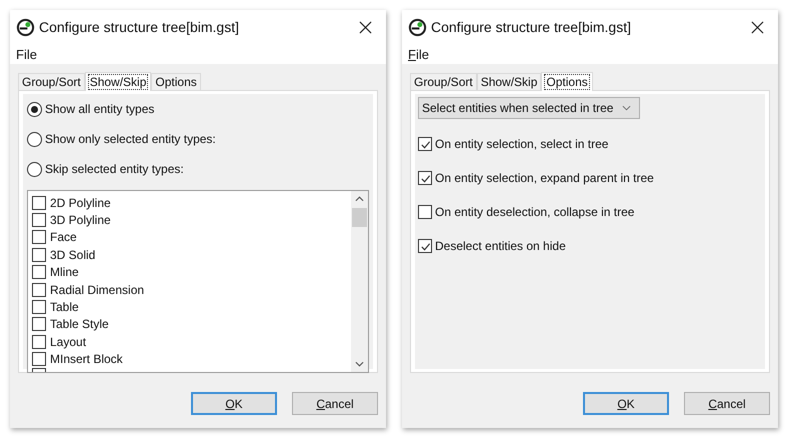  Describe the element at coordinates (63, 237) in the screenshot. I see `list-item: Face` at that location.